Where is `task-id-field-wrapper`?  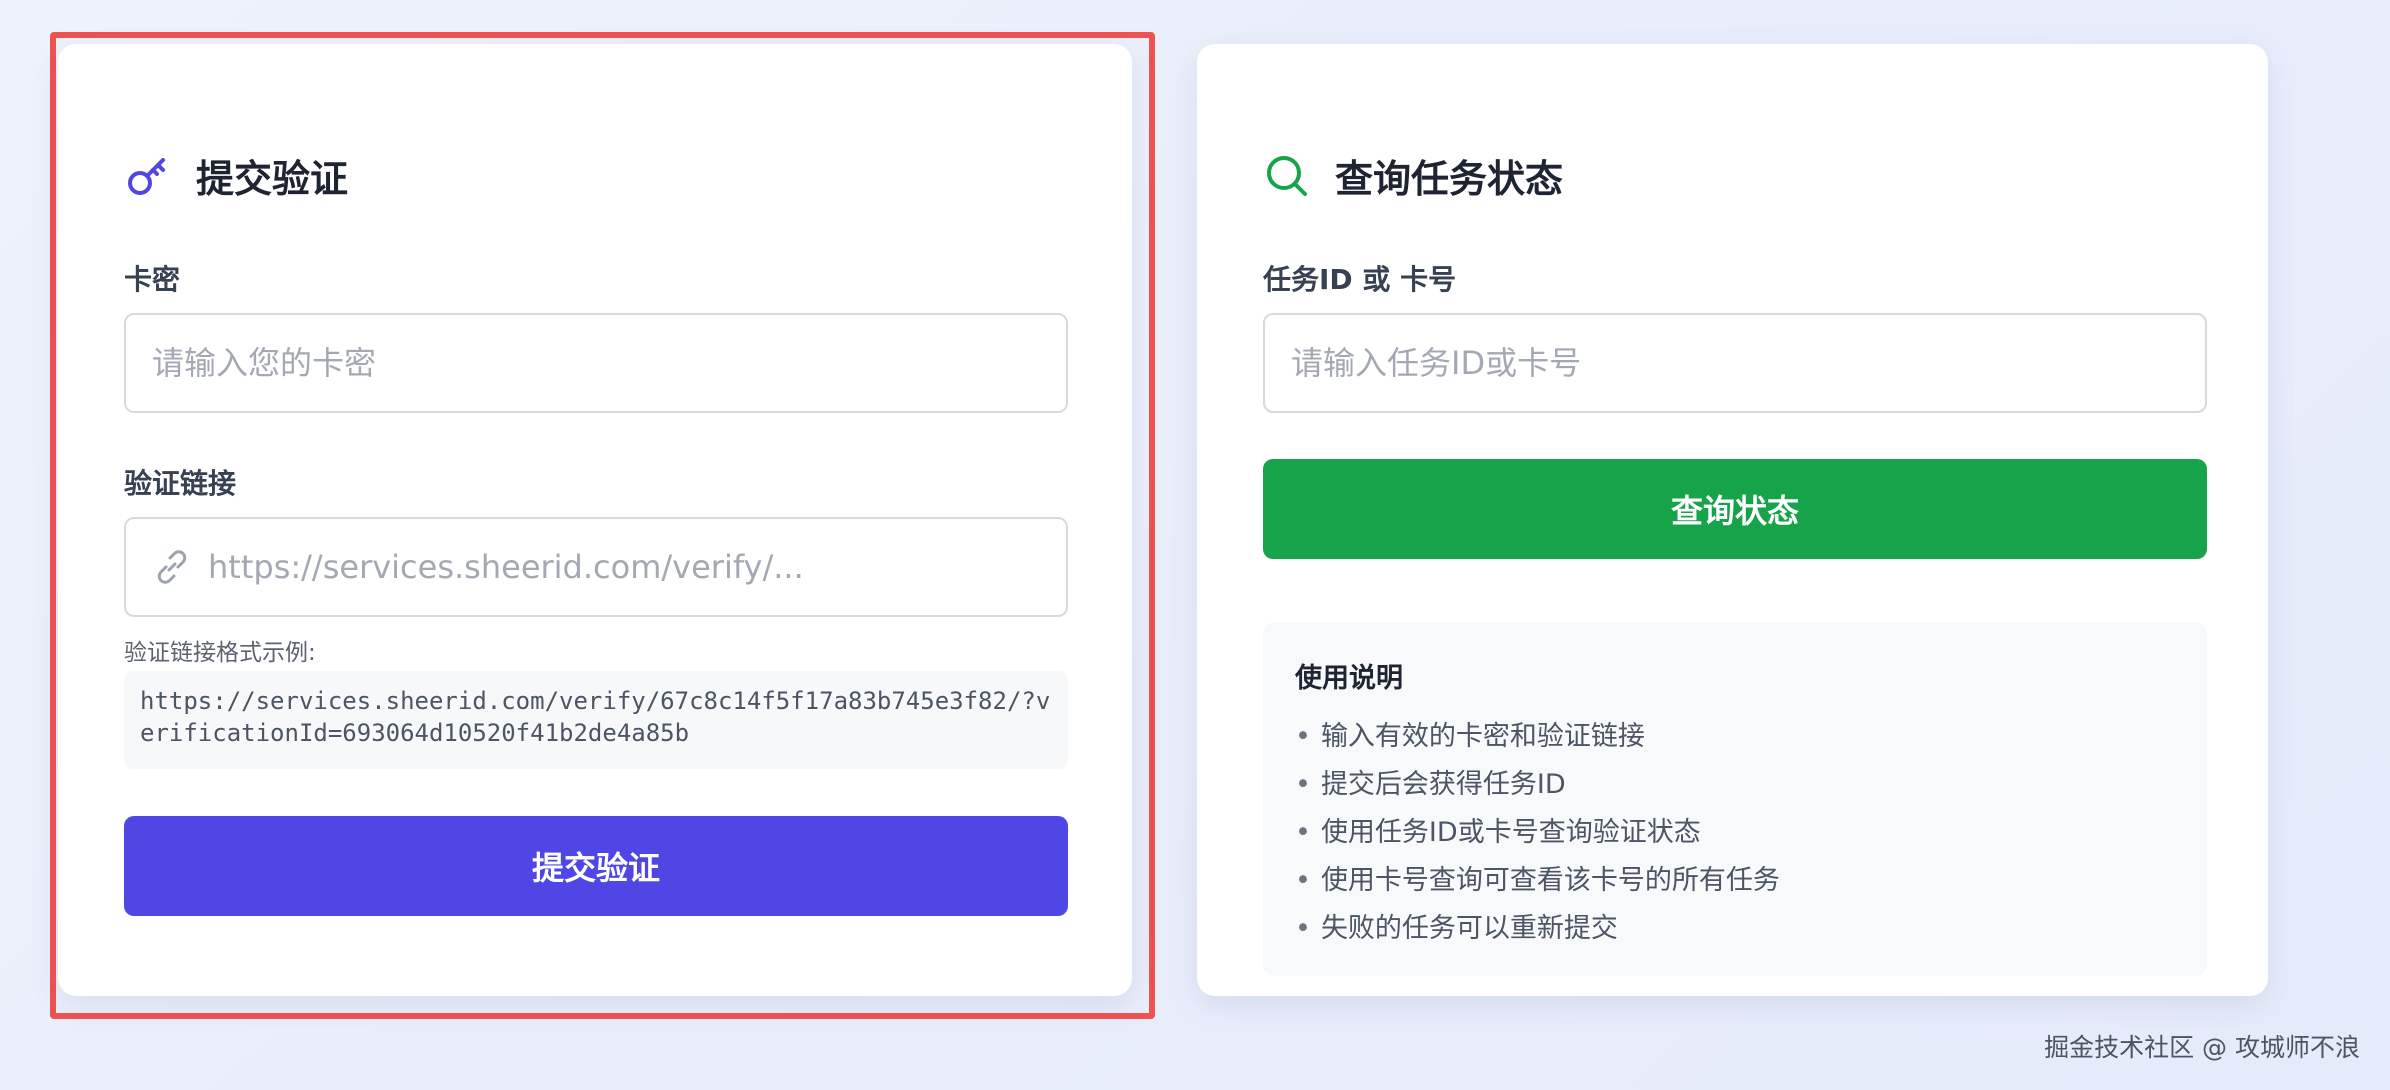
task-id-field-wrapper is located at coordinates (1735, 363).